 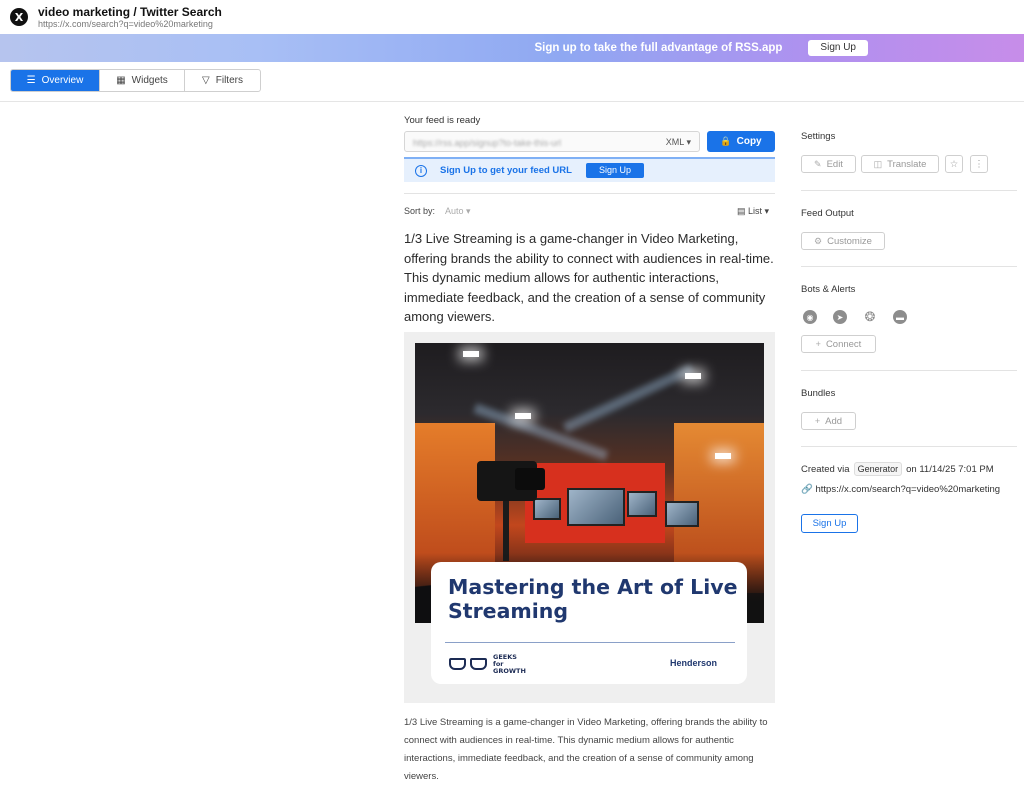 I want to click on chat-icon: ▬, so click(x=900, y=317).